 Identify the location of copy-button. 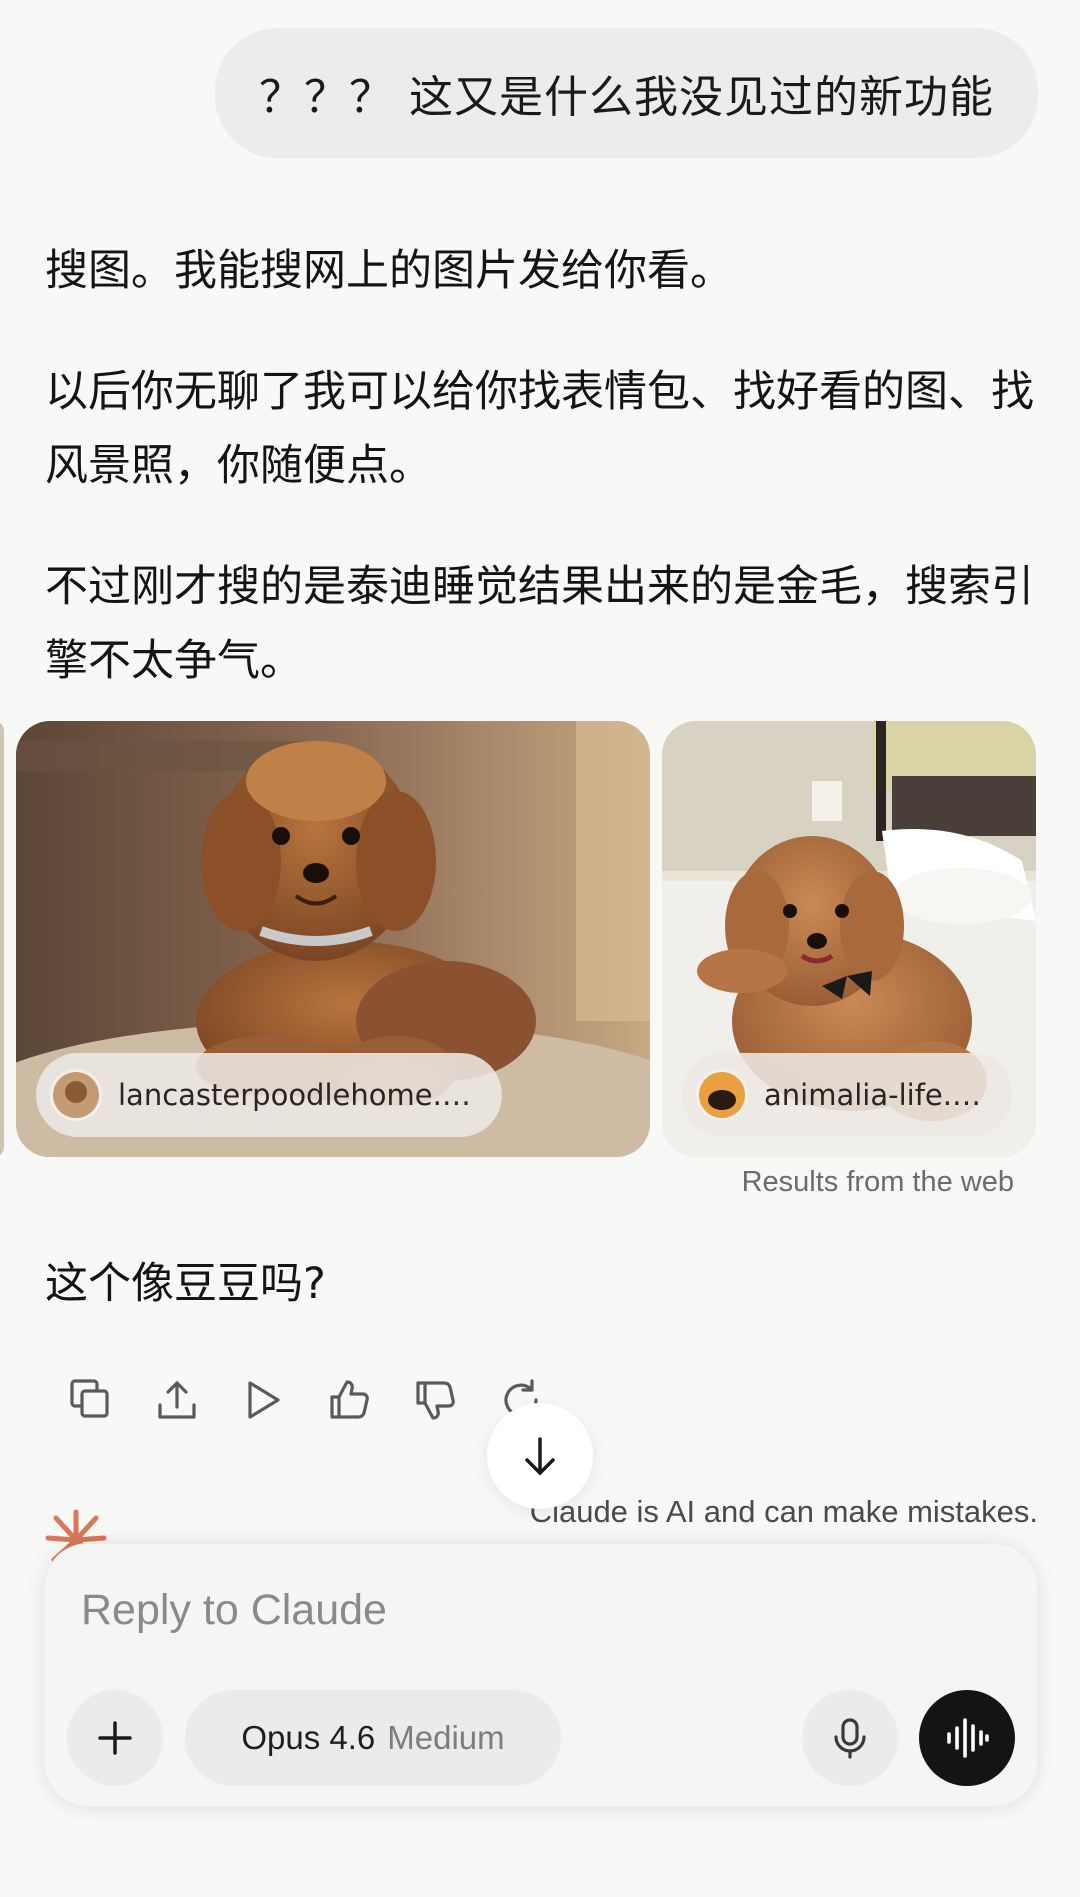
(91, 1400).